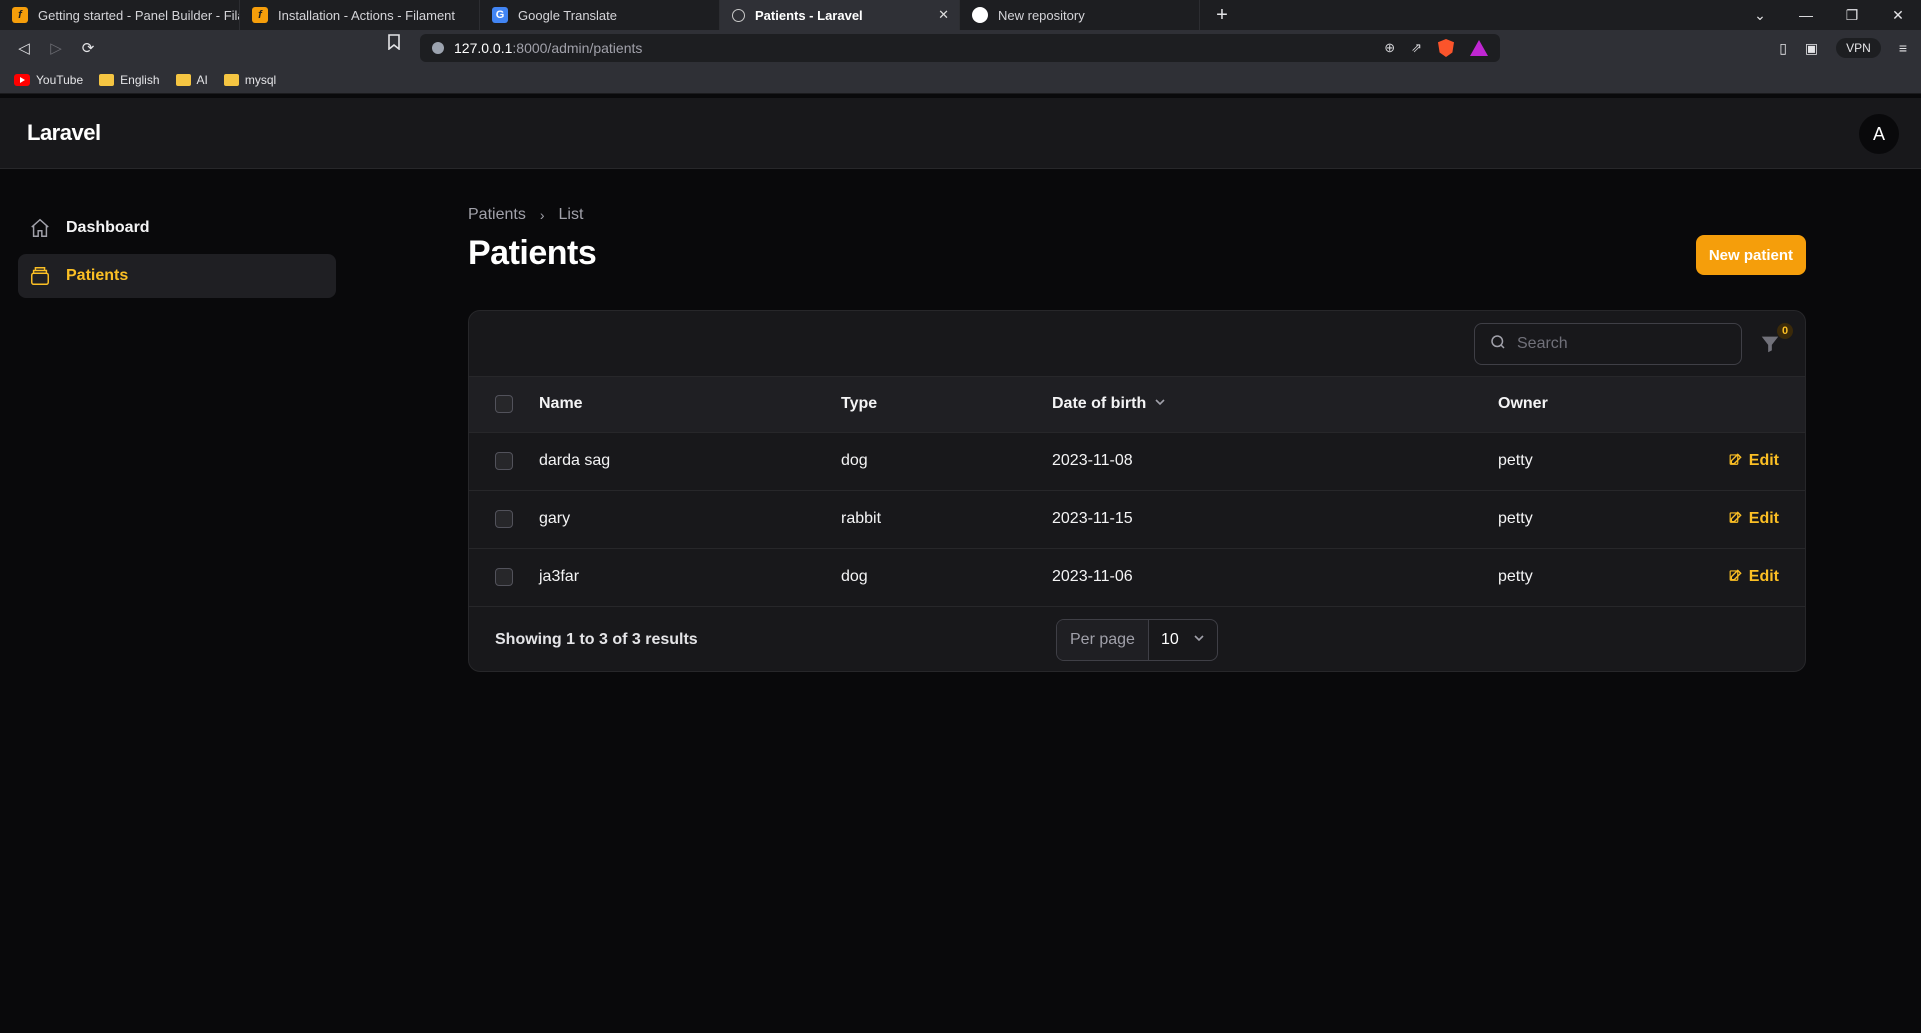  What do you see at coordinates (1446, 48) in the screenshot?
I see `brave-shields-icon` at bounding box center [1446, 48].